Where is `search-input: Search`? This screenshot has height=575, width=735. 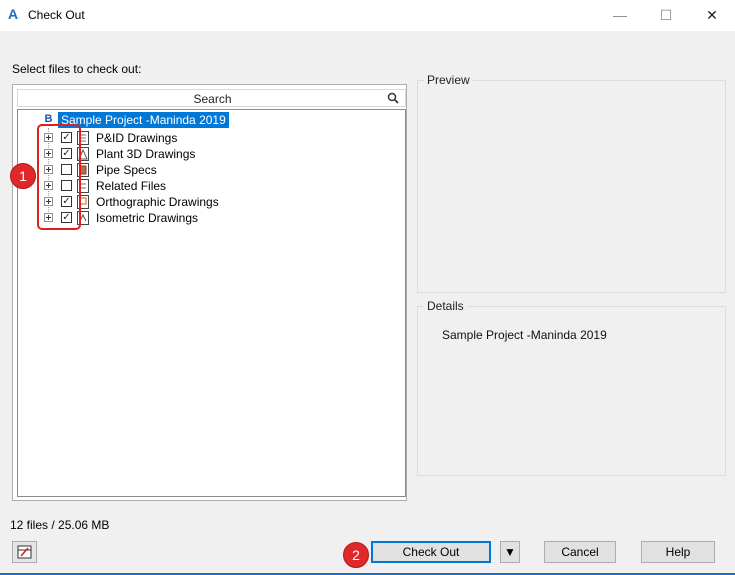
search-input: Search is located at coordinates (211, 98).